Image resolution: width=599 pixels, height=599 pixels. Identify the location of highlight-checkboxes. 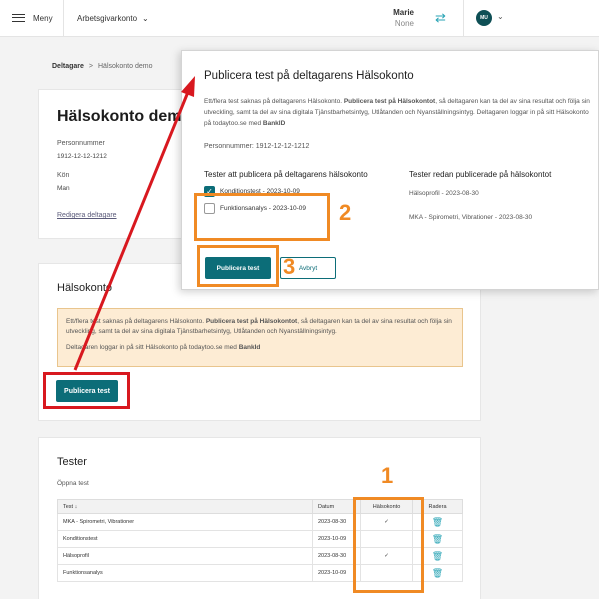
(262, 217).